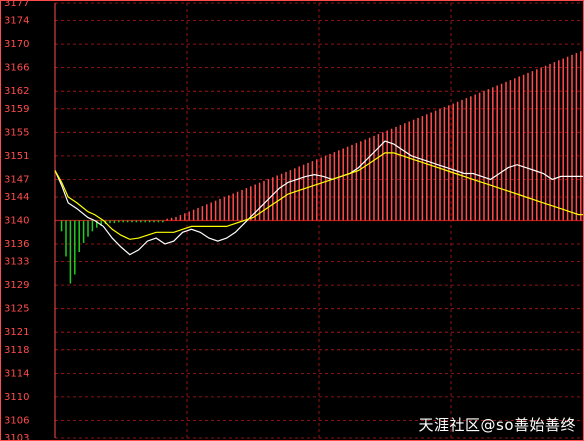 The width and height of the screenshot is (584, 441). Describe the element at coordinates (16, 68) in the screenshot. I see `y-tick-label: 3166` at that location.